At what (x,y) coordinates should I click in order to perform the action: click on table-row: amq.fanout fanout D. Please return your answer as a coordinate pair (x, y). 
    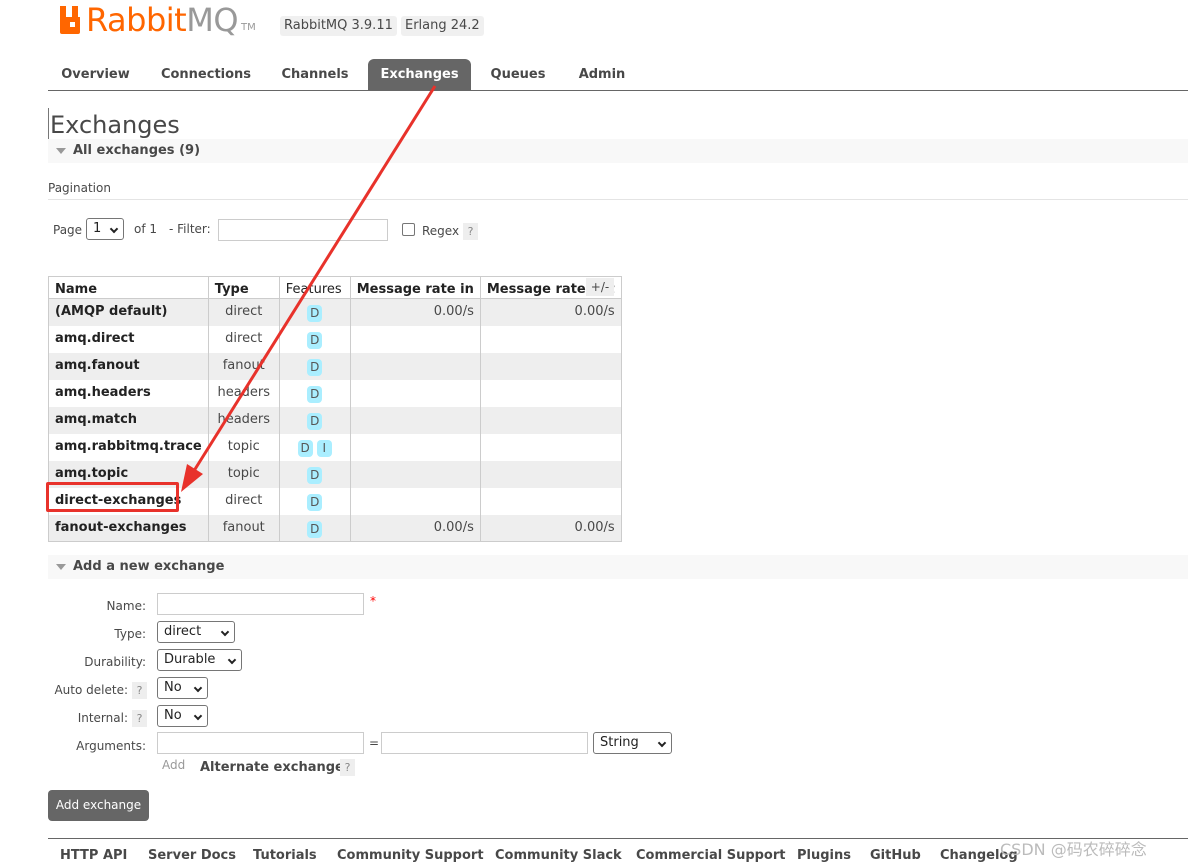
    Looking at the image, I should click on (335, 366).